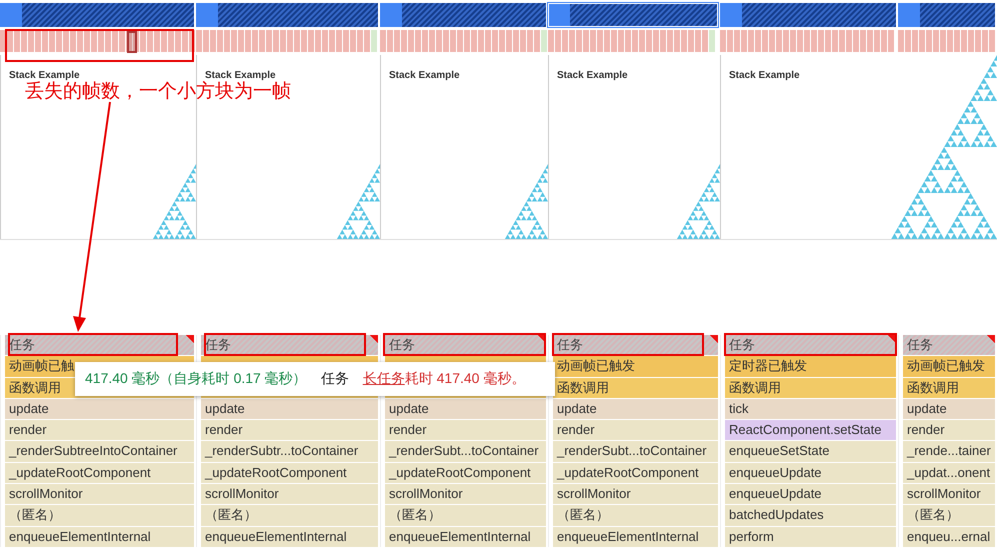  Describe the element at coordinates (334, 379) in the screenshot. I see `task-title: 任务` at that location.